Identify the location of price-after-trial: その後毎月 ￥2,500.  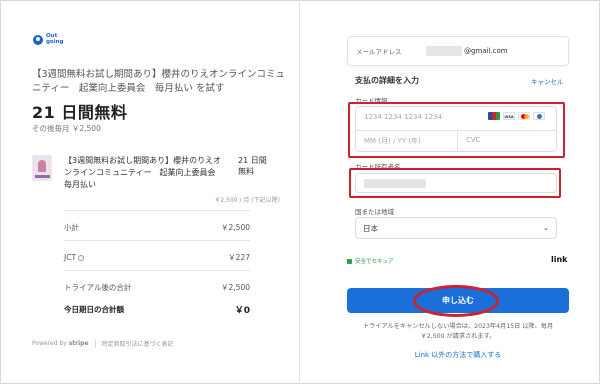
(66, 128).